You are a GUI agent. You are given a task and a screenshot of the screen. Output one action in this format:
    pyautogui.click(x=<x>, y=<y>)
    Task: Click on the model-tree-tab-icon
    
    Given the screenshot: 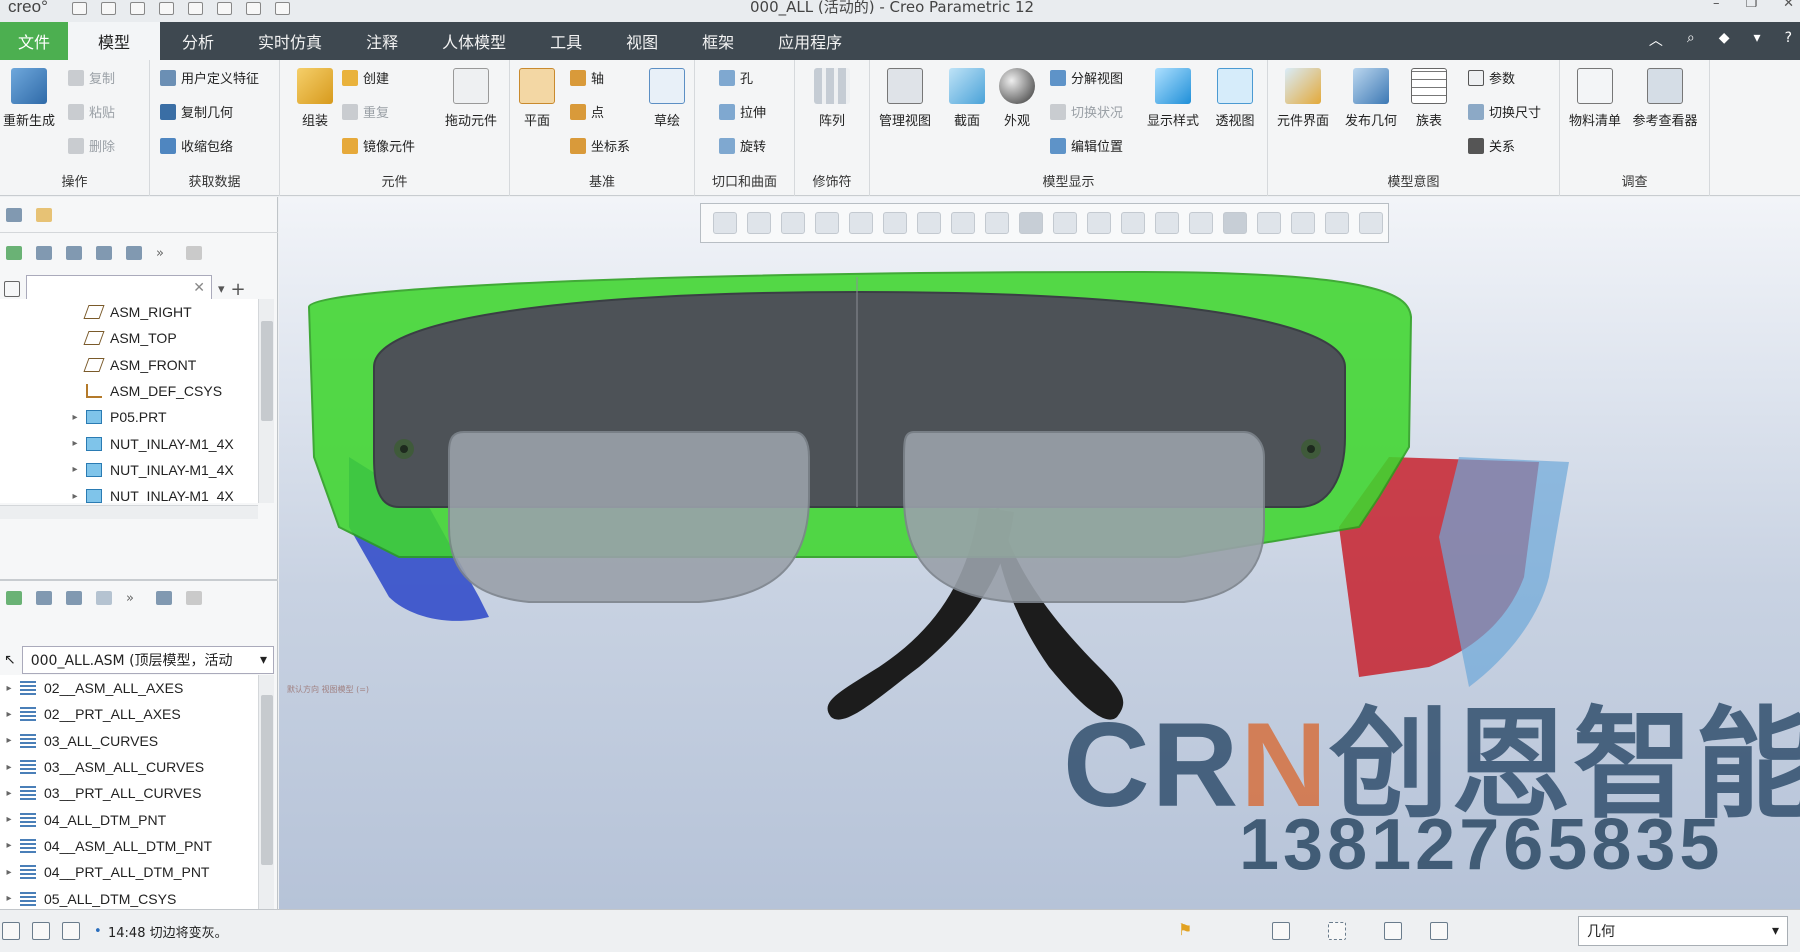 What is the action you would take?
    pyautogui.click(x=14, y=214)
    